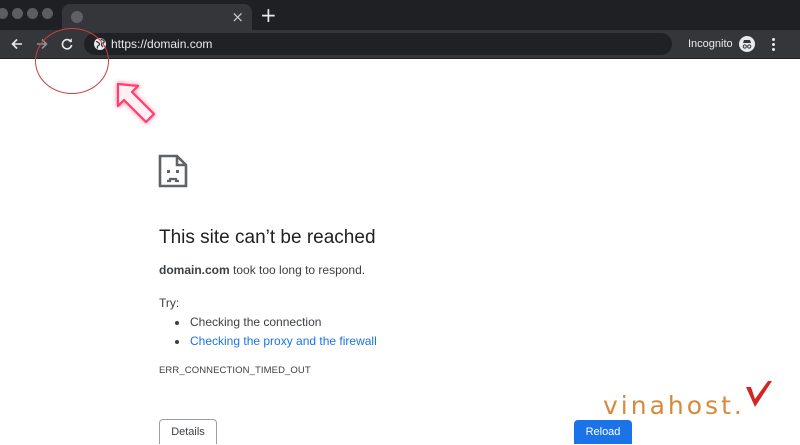 The width and height of the screenshot is (800, 445). What do you see at coordinates (603, 432) in the screenshot?
I see `reload-button: Reload` at bounding box center [603, 432].